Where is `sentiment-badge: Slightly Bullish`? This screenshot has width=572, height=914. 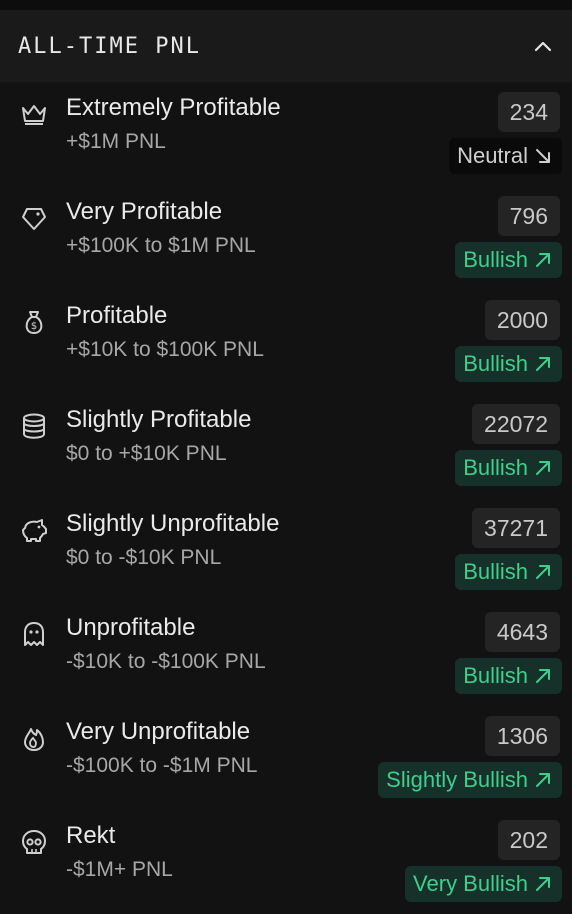 sentiment-badge: Slightly Bullish is located at coordinates (470, 780).